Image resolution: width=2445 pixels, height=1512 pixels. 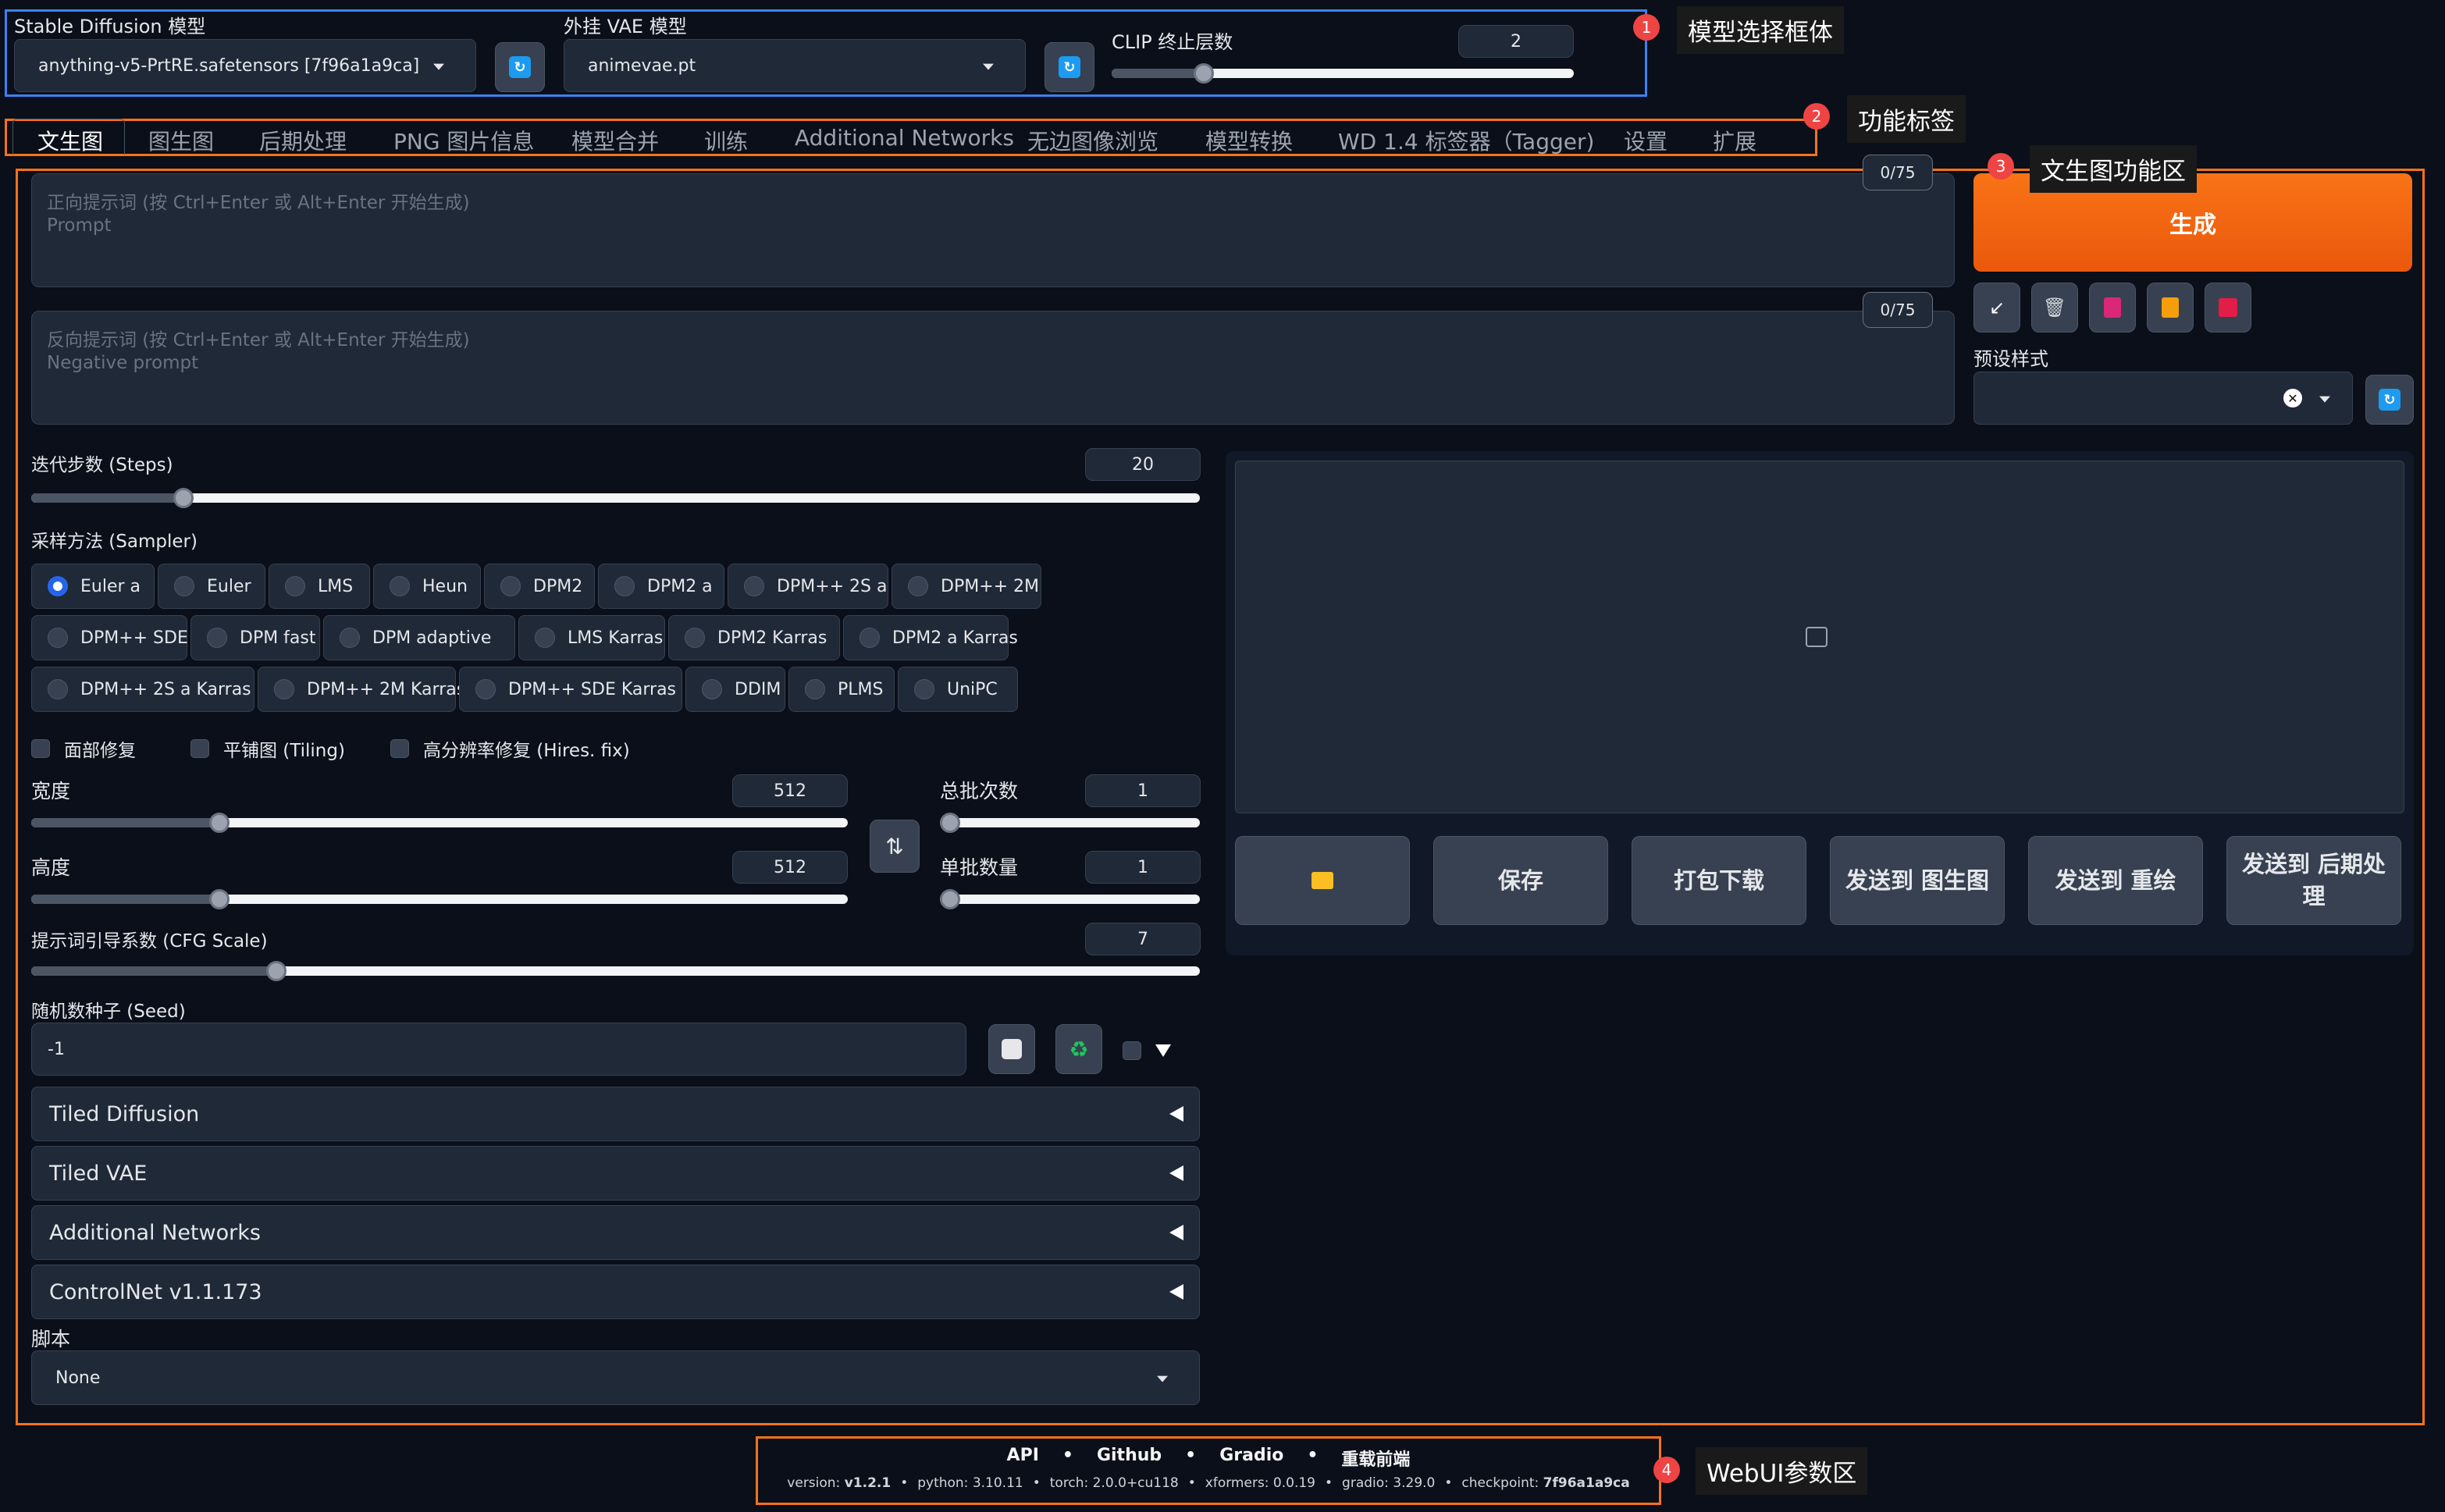 What do you see at coordinates (520, 67) in the screenshot?
I see `refresh-sd-button: ↻` at bounding box center [520, 67].